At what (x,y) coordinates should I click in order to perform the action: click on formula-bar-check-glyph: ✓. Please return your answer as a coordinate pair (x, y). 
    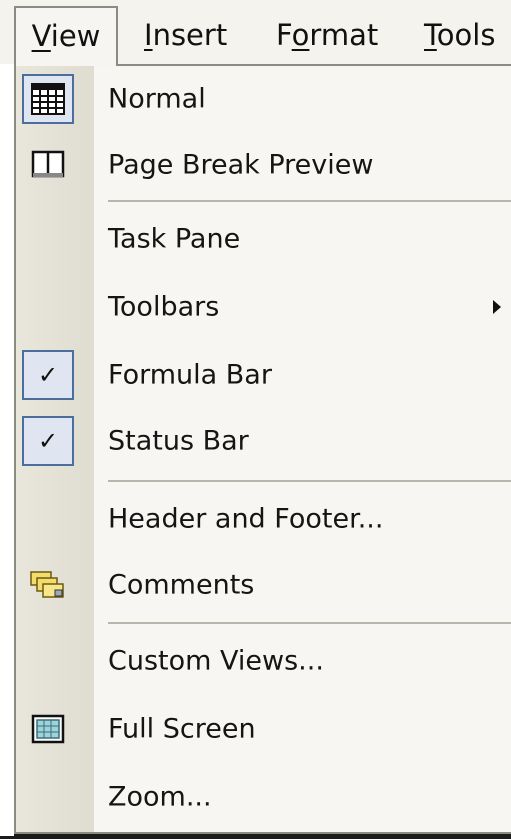
    Looking at the image, I should click on (48, 375).